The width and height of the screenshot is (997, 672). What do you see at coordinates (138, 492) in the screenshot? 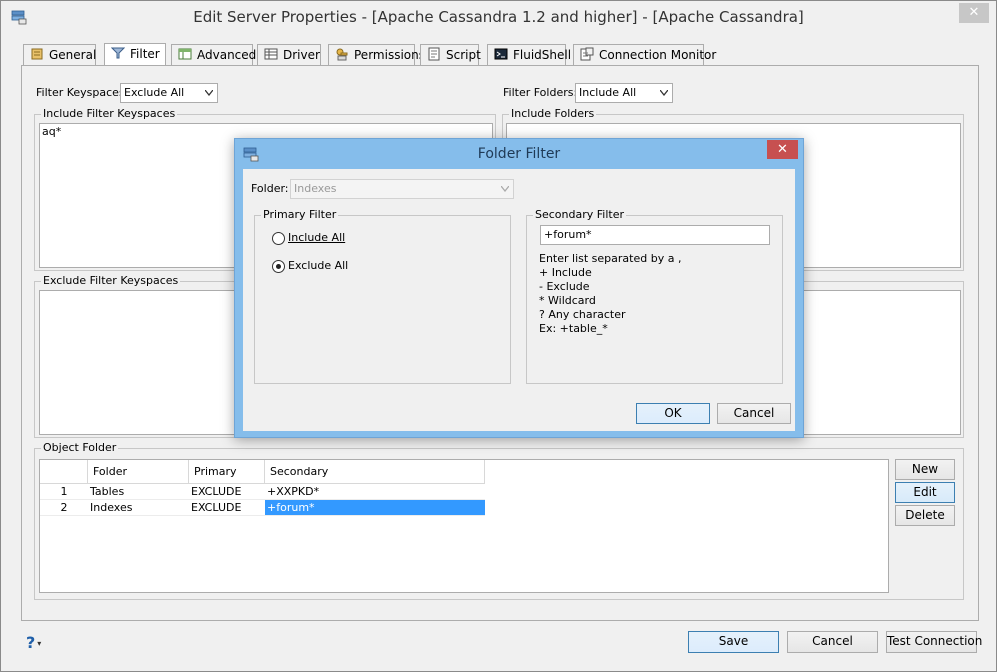
I see `folder-cell: Tables` at bounding box center [138, 492].